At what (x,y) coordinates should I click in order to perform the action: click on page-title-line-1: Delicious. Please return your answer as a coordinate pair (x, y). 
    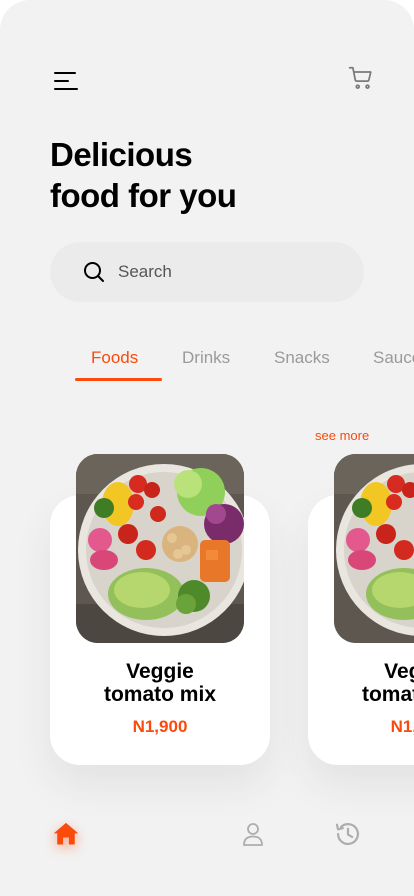
    Looking at the image, I should click on (121, 154).